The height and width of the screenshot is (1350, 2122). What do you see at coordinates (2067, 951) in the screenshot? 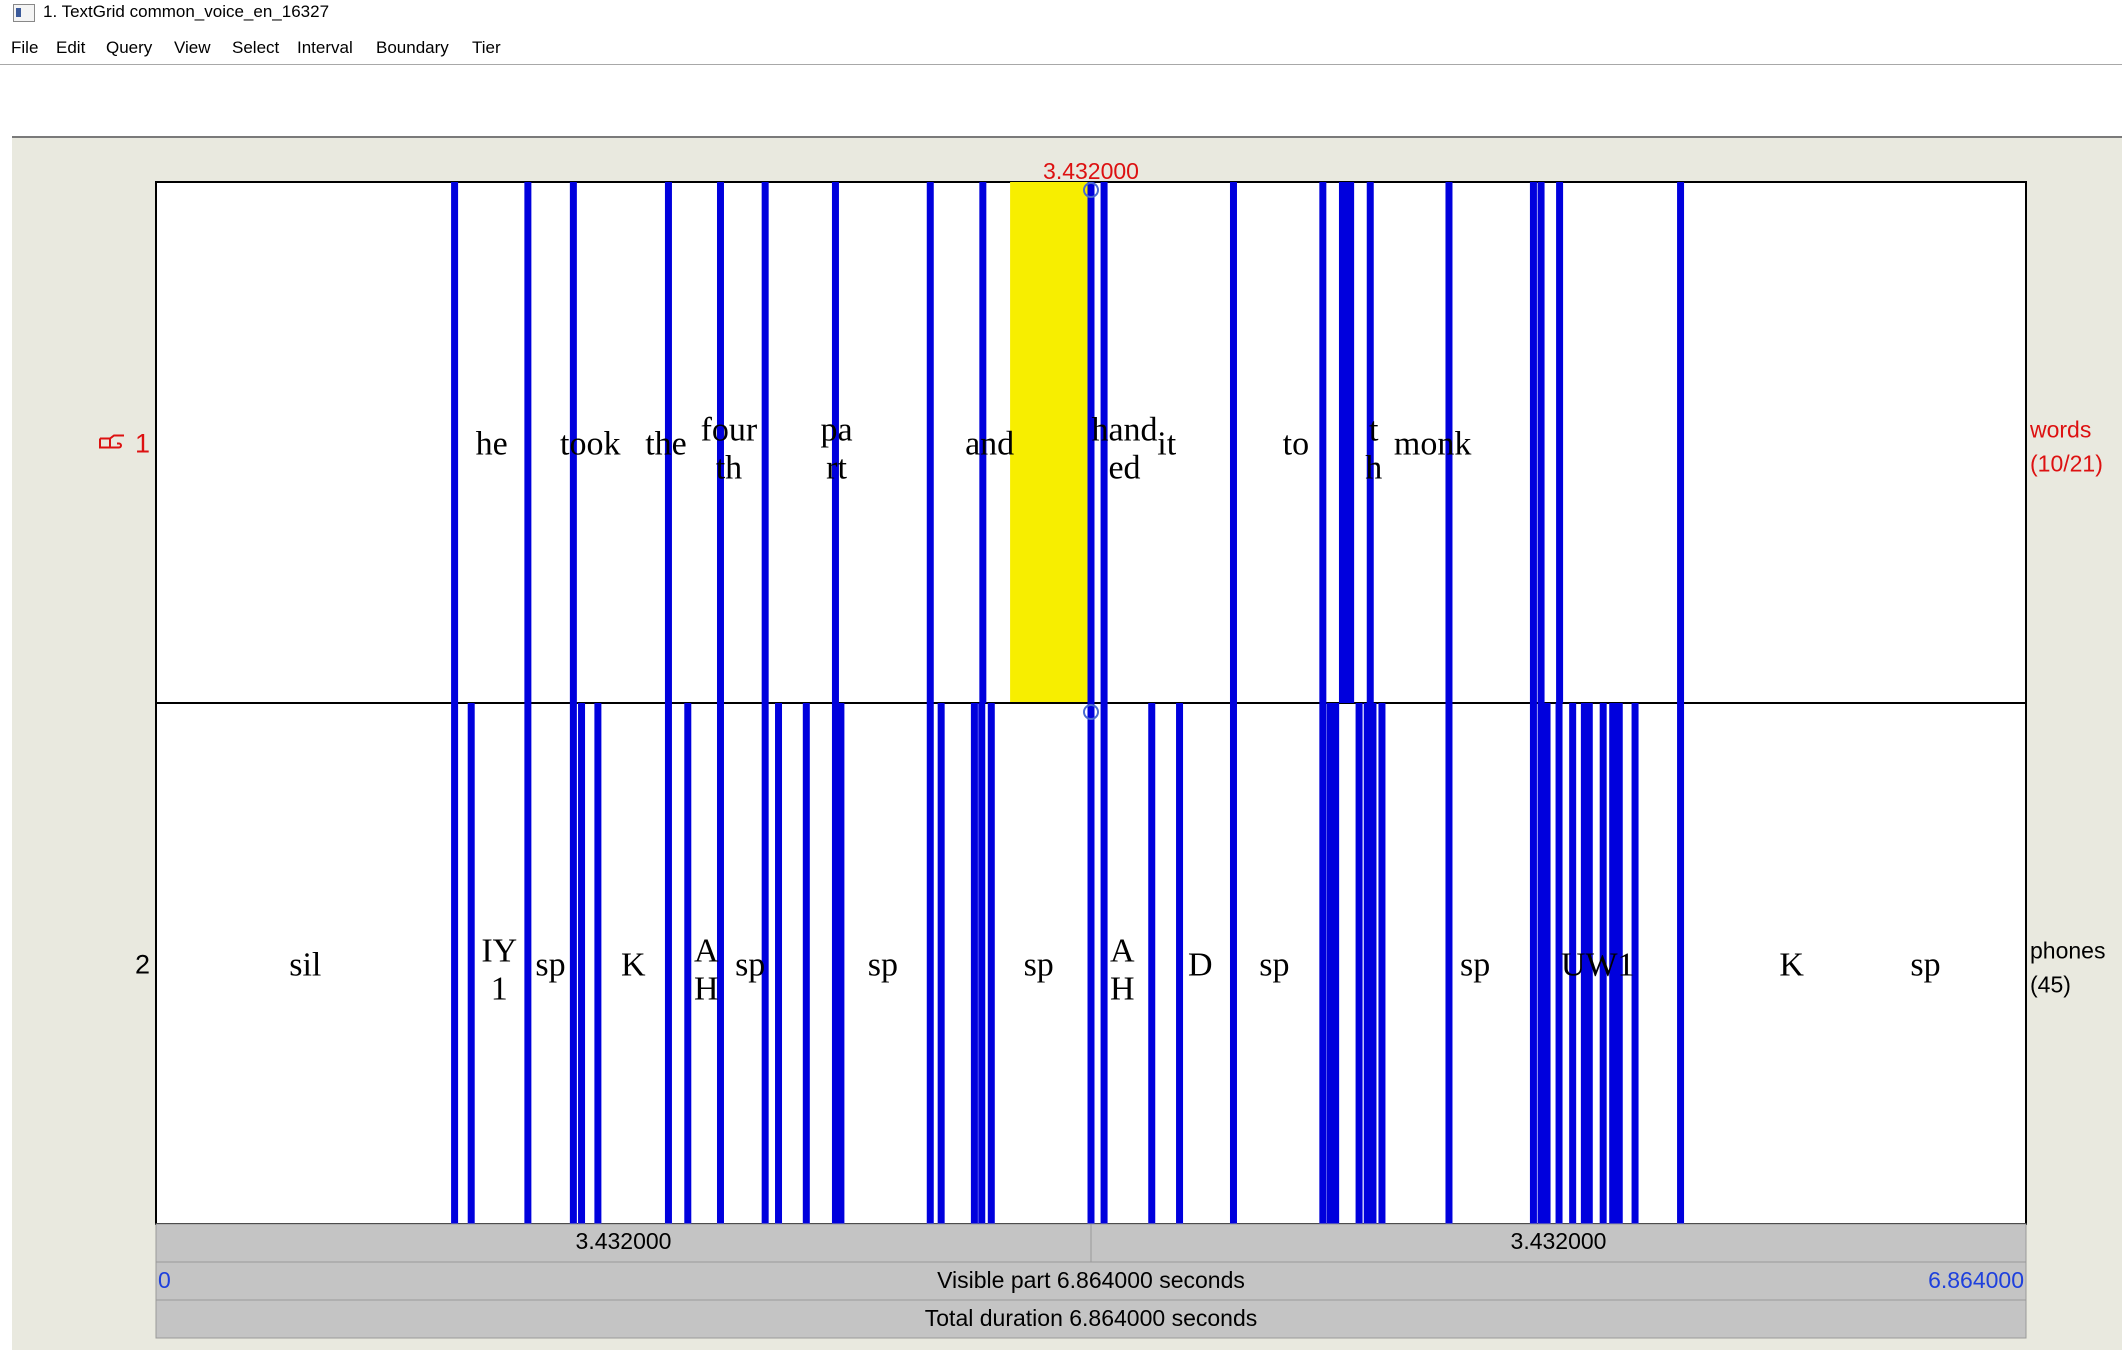
I see `tier-2-name: phones` at bounding box center [2067, 951].